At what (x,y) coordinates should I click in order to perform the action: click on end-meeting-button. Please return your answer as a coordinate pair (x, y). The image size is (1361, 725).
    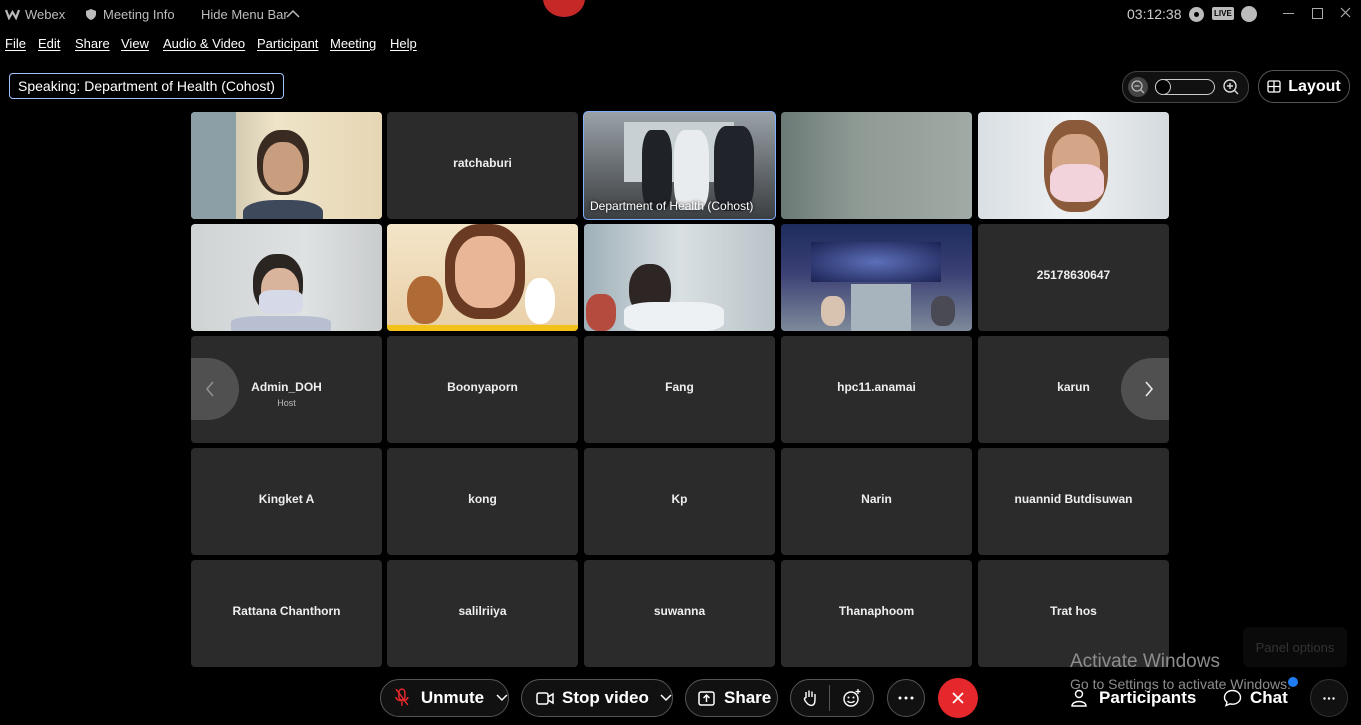
    Looking at the image, I should click on (958, 698).